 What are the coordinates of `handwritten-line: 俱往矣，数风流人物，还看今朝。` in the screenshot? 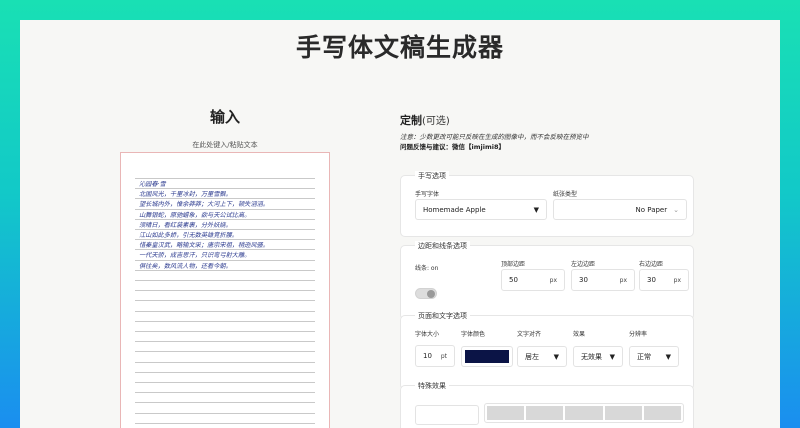 It's located at (185, 266).